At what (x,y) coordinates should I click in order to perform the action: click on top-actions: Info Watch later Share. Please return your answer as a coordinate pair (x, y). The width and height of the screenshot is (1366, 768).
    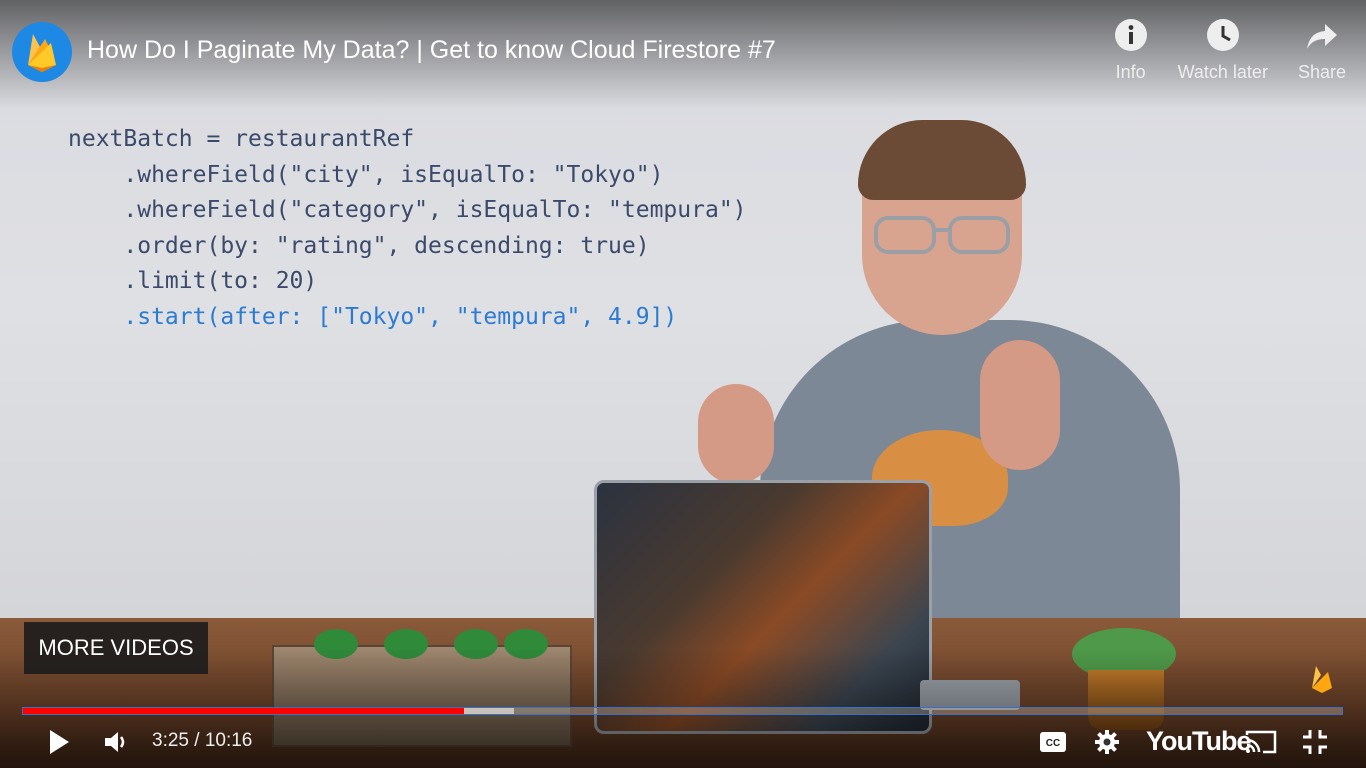
    Looking at the image, I should click on (1230, 50).